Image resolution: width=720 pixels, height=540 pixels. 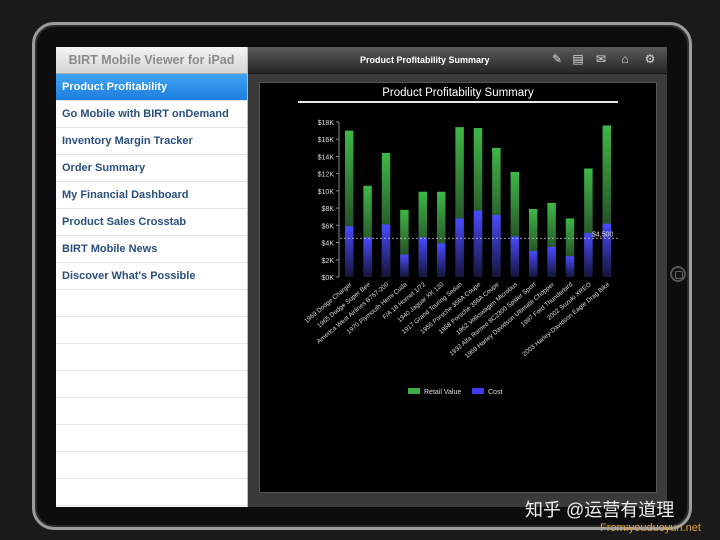 What do you see at coordinates (600, 510) in the screenshot?
I see `watermark: 知乎 @运营有道理` at bounding box center [600, 510].